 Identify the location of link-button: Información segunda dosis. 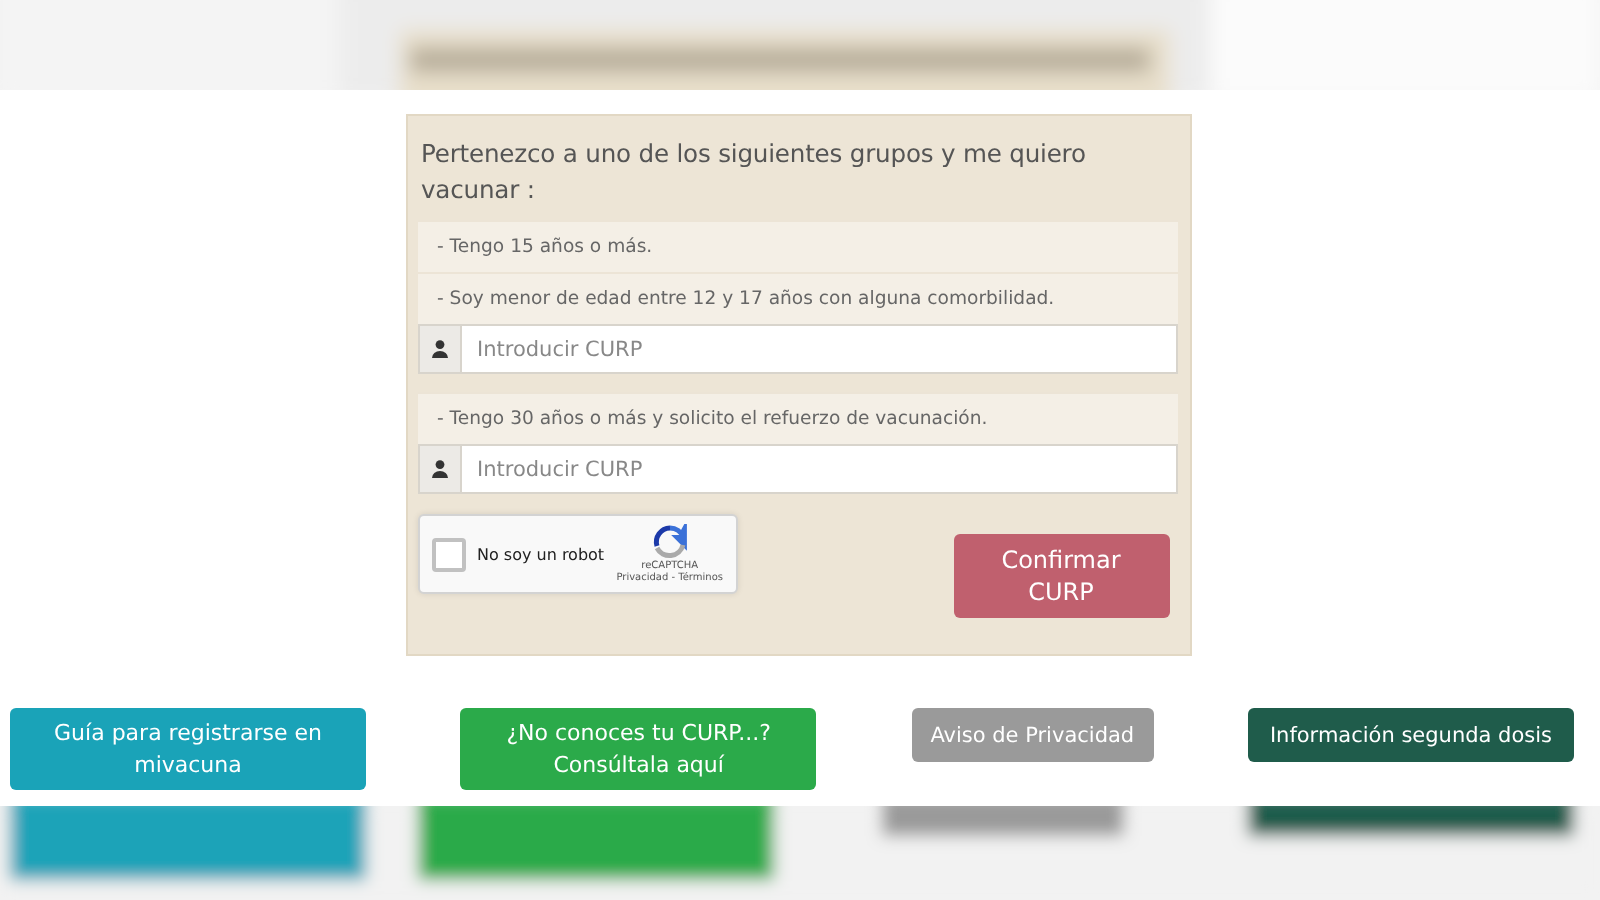
(1410, 735).